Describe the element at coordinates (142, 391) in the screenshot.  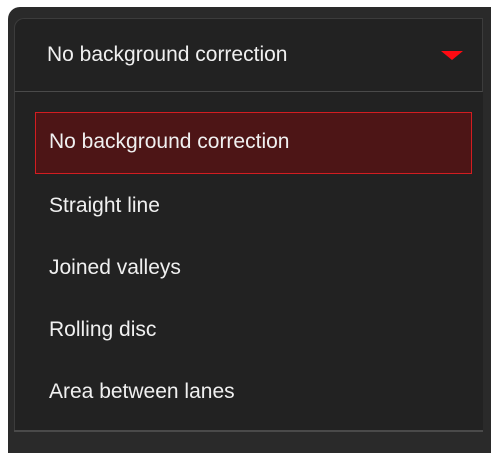
I see `option-label: Area between lanes` at that location.